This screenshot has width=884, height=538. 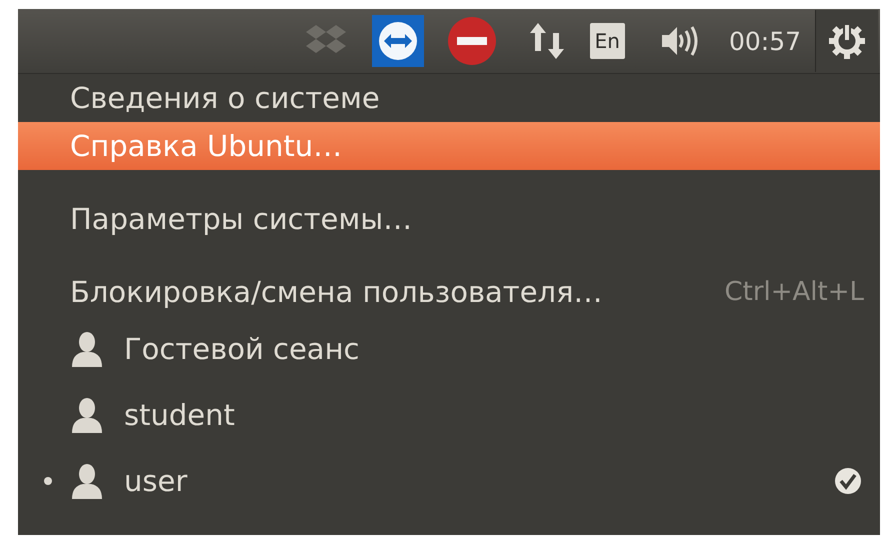 What do you see at coordinates (794, 292) in the screenshot?
I see `shortcut-label: Ctrl+Alt+L` at bounding box center [794, 292].